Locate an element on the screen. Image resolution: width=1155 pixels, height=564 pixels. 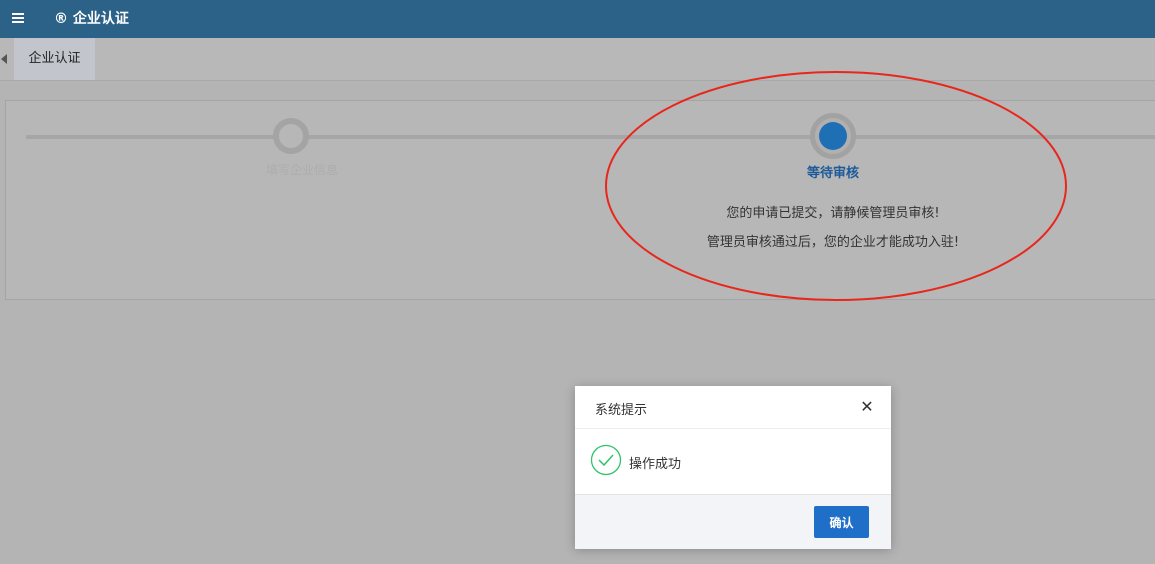
close-x-icon: ✕ is located at coordinates (867, 407).